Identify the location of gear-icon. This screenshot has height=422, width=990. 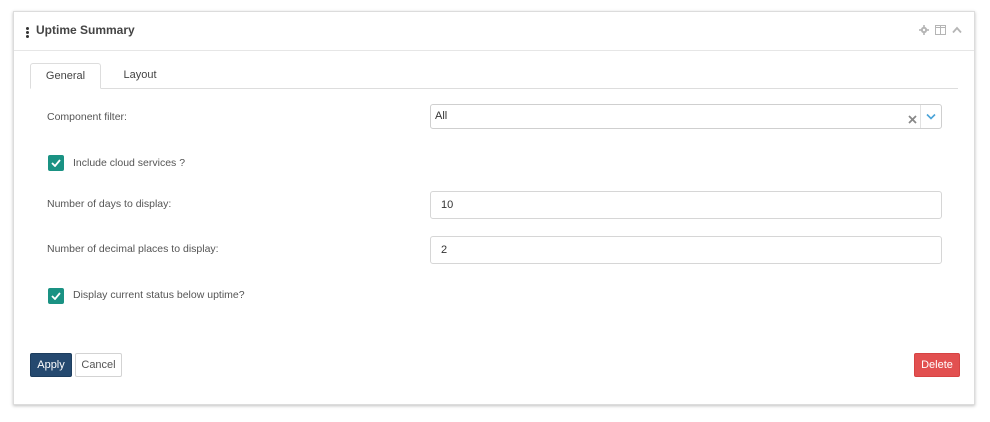
(924, 30).